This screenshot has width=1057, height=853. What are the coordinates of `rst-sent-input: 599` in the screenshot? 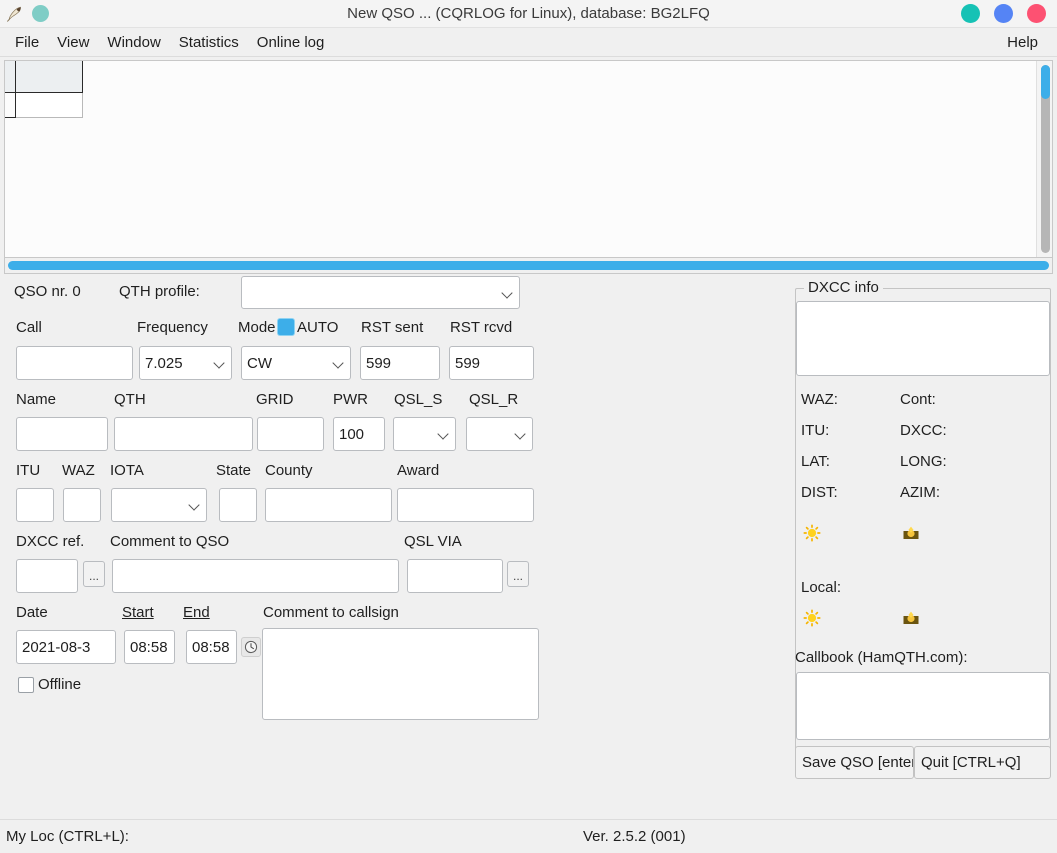 It's located at (400, 363).